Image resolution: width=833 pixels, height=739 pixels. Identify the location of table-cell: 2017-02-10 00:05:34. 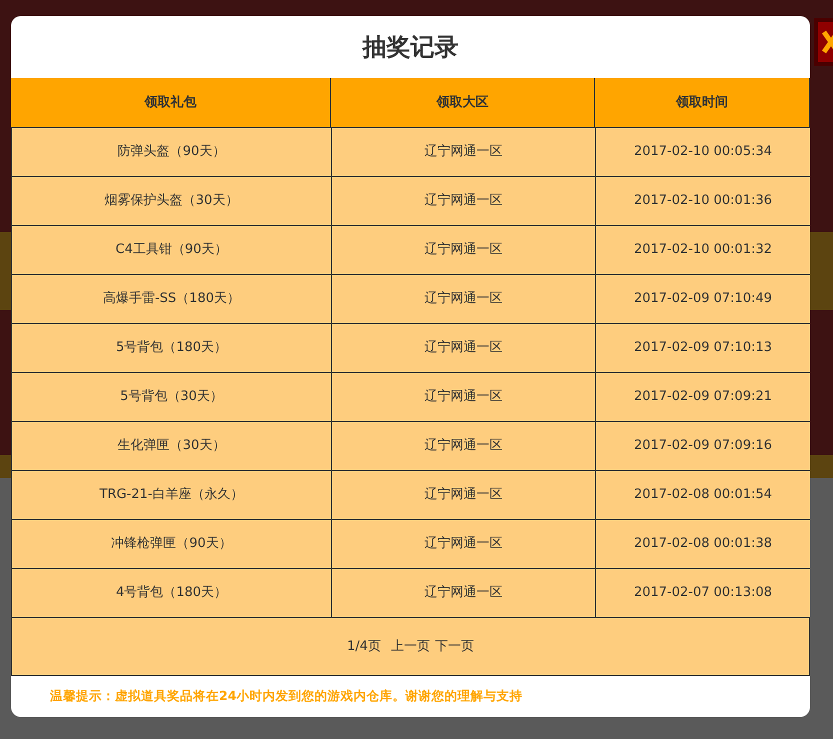
(703, 152).